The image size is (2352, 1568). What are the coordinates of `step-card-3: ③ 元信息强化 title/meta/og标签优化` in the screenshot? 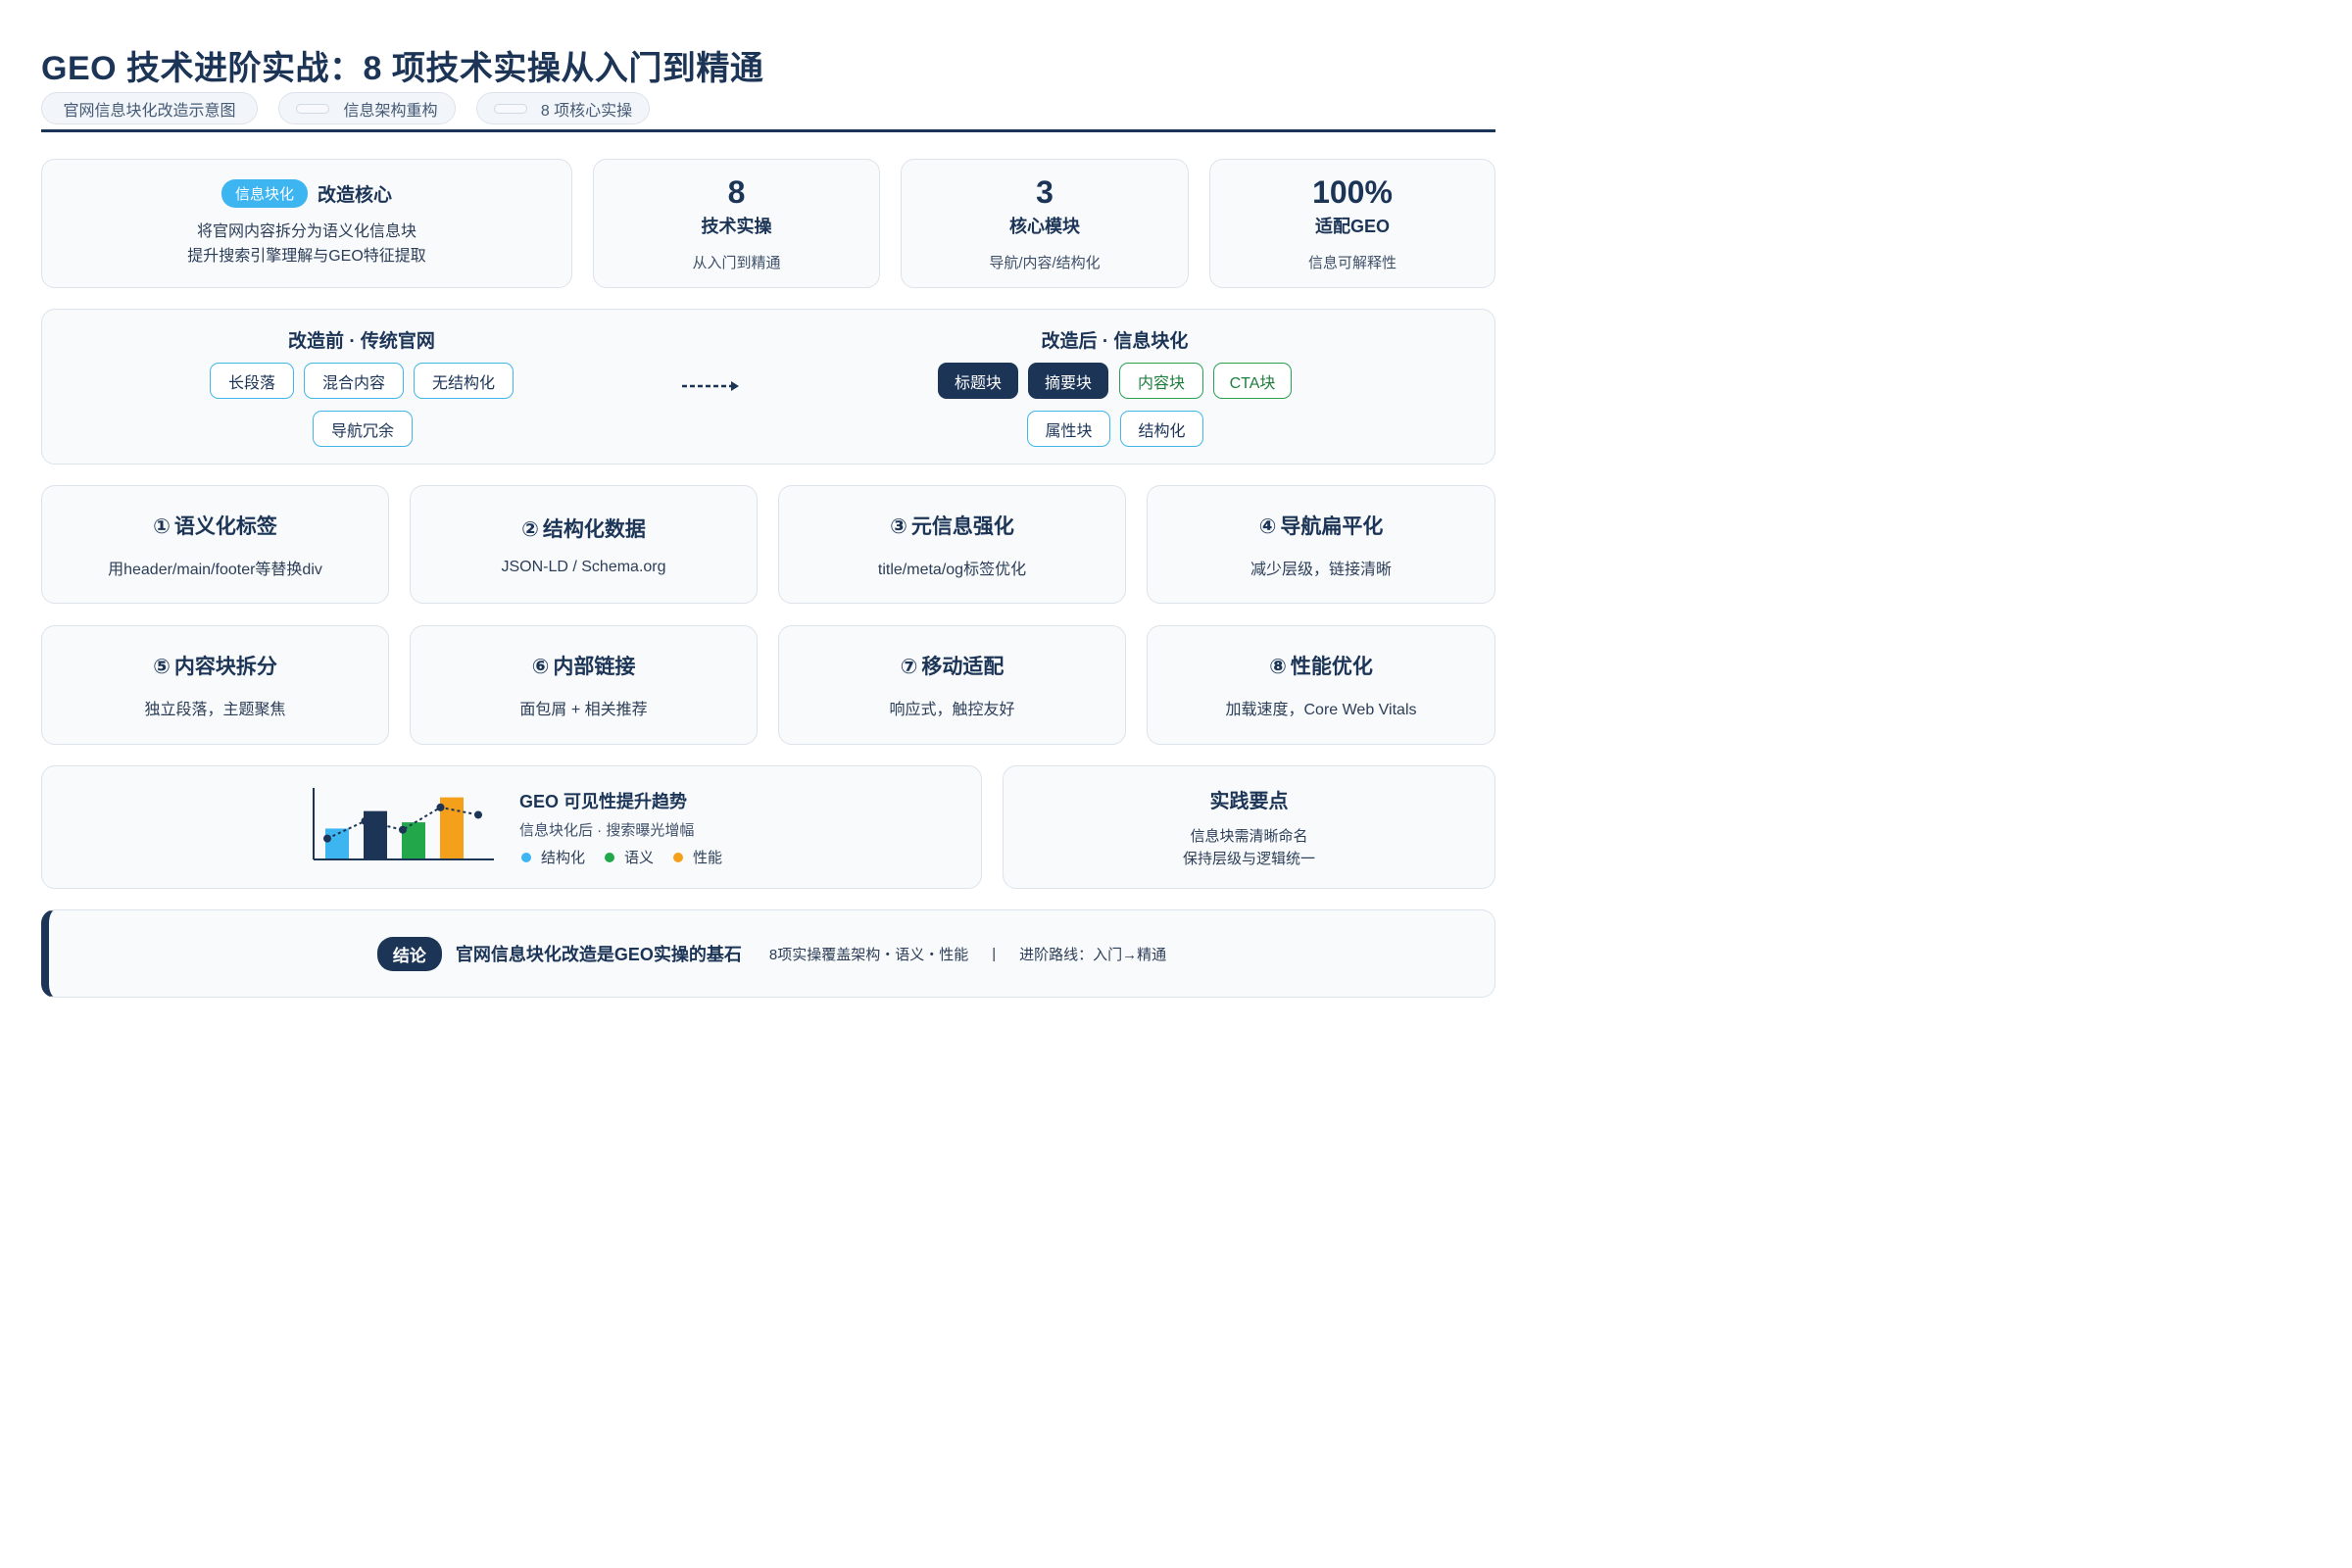 It's located at (952, 544).